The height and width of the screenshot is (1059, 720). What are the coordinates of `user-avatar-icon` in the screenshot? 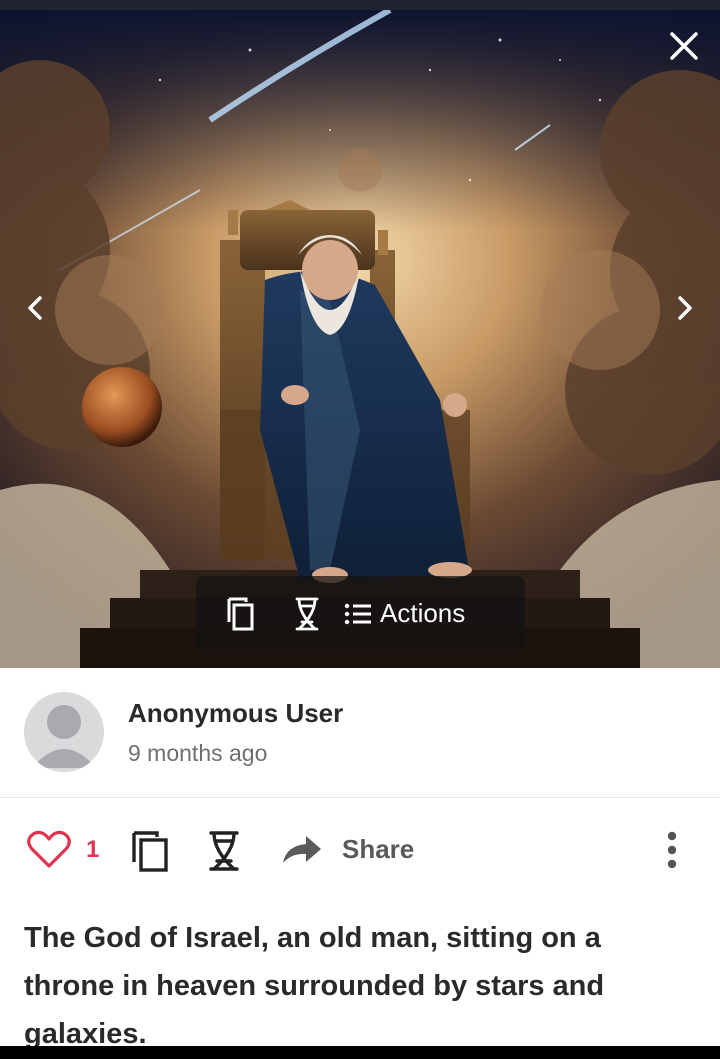 It's located at (64, 736).